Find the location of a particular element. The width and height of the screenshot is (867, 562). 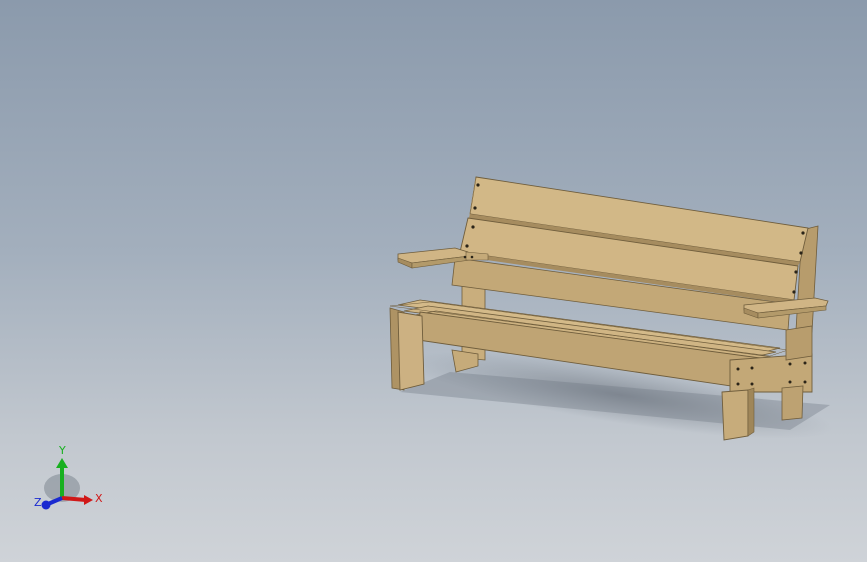

axis-triad: Y X Z is located at coordinates (68, 477).